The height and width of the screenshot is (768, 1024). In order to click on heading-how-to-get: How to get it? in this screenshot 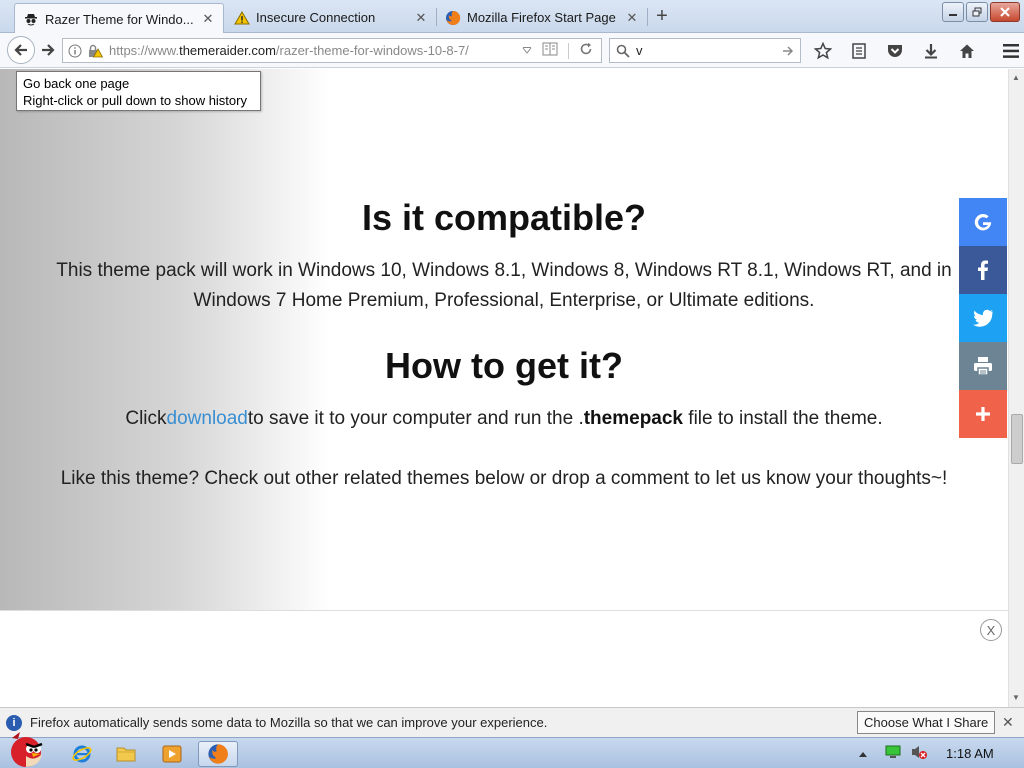, I will do `click(504, 365)`.